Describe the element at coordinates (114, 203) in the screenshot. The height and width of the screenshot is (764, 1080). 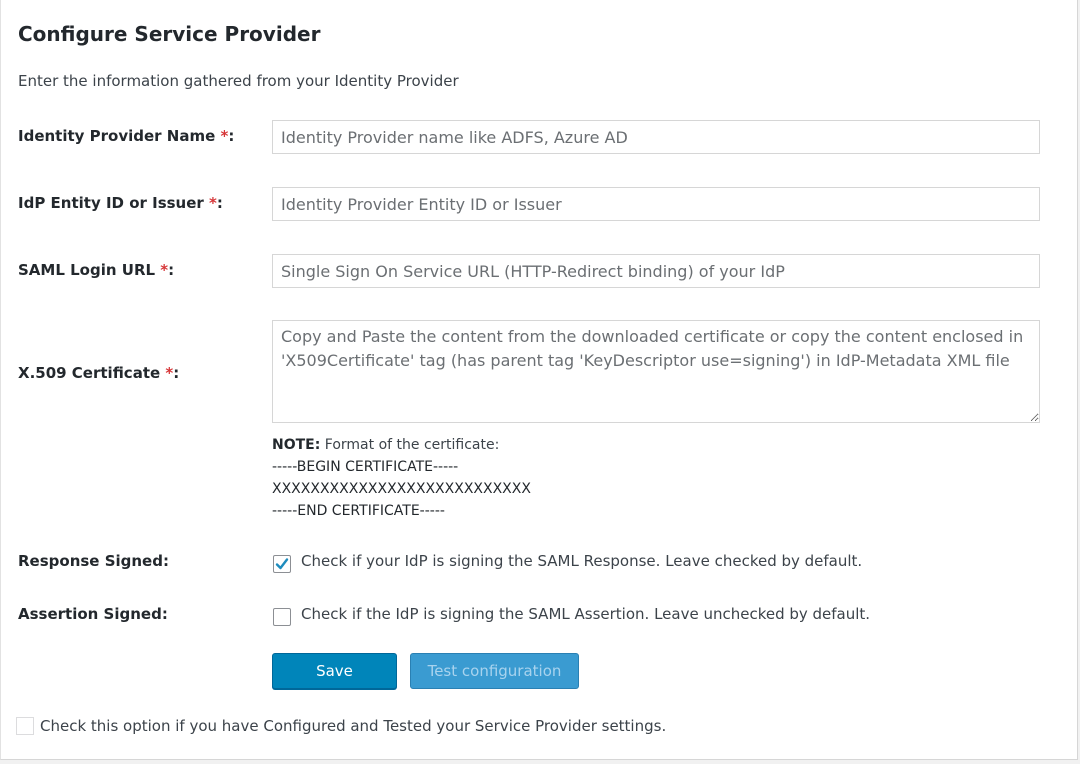
I see `entity-id-label-text: IdP Entity ID or Issuer` at that location.